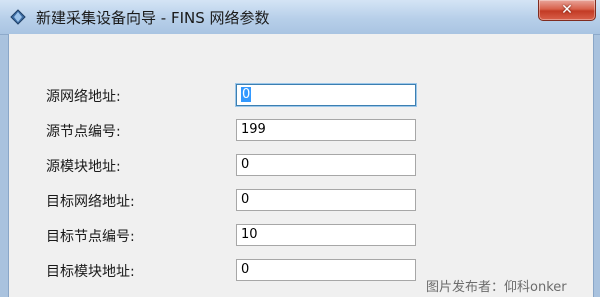 This screenshot has height=297, width=600. I want to click on source-network-input: 0, so click(326, 95).